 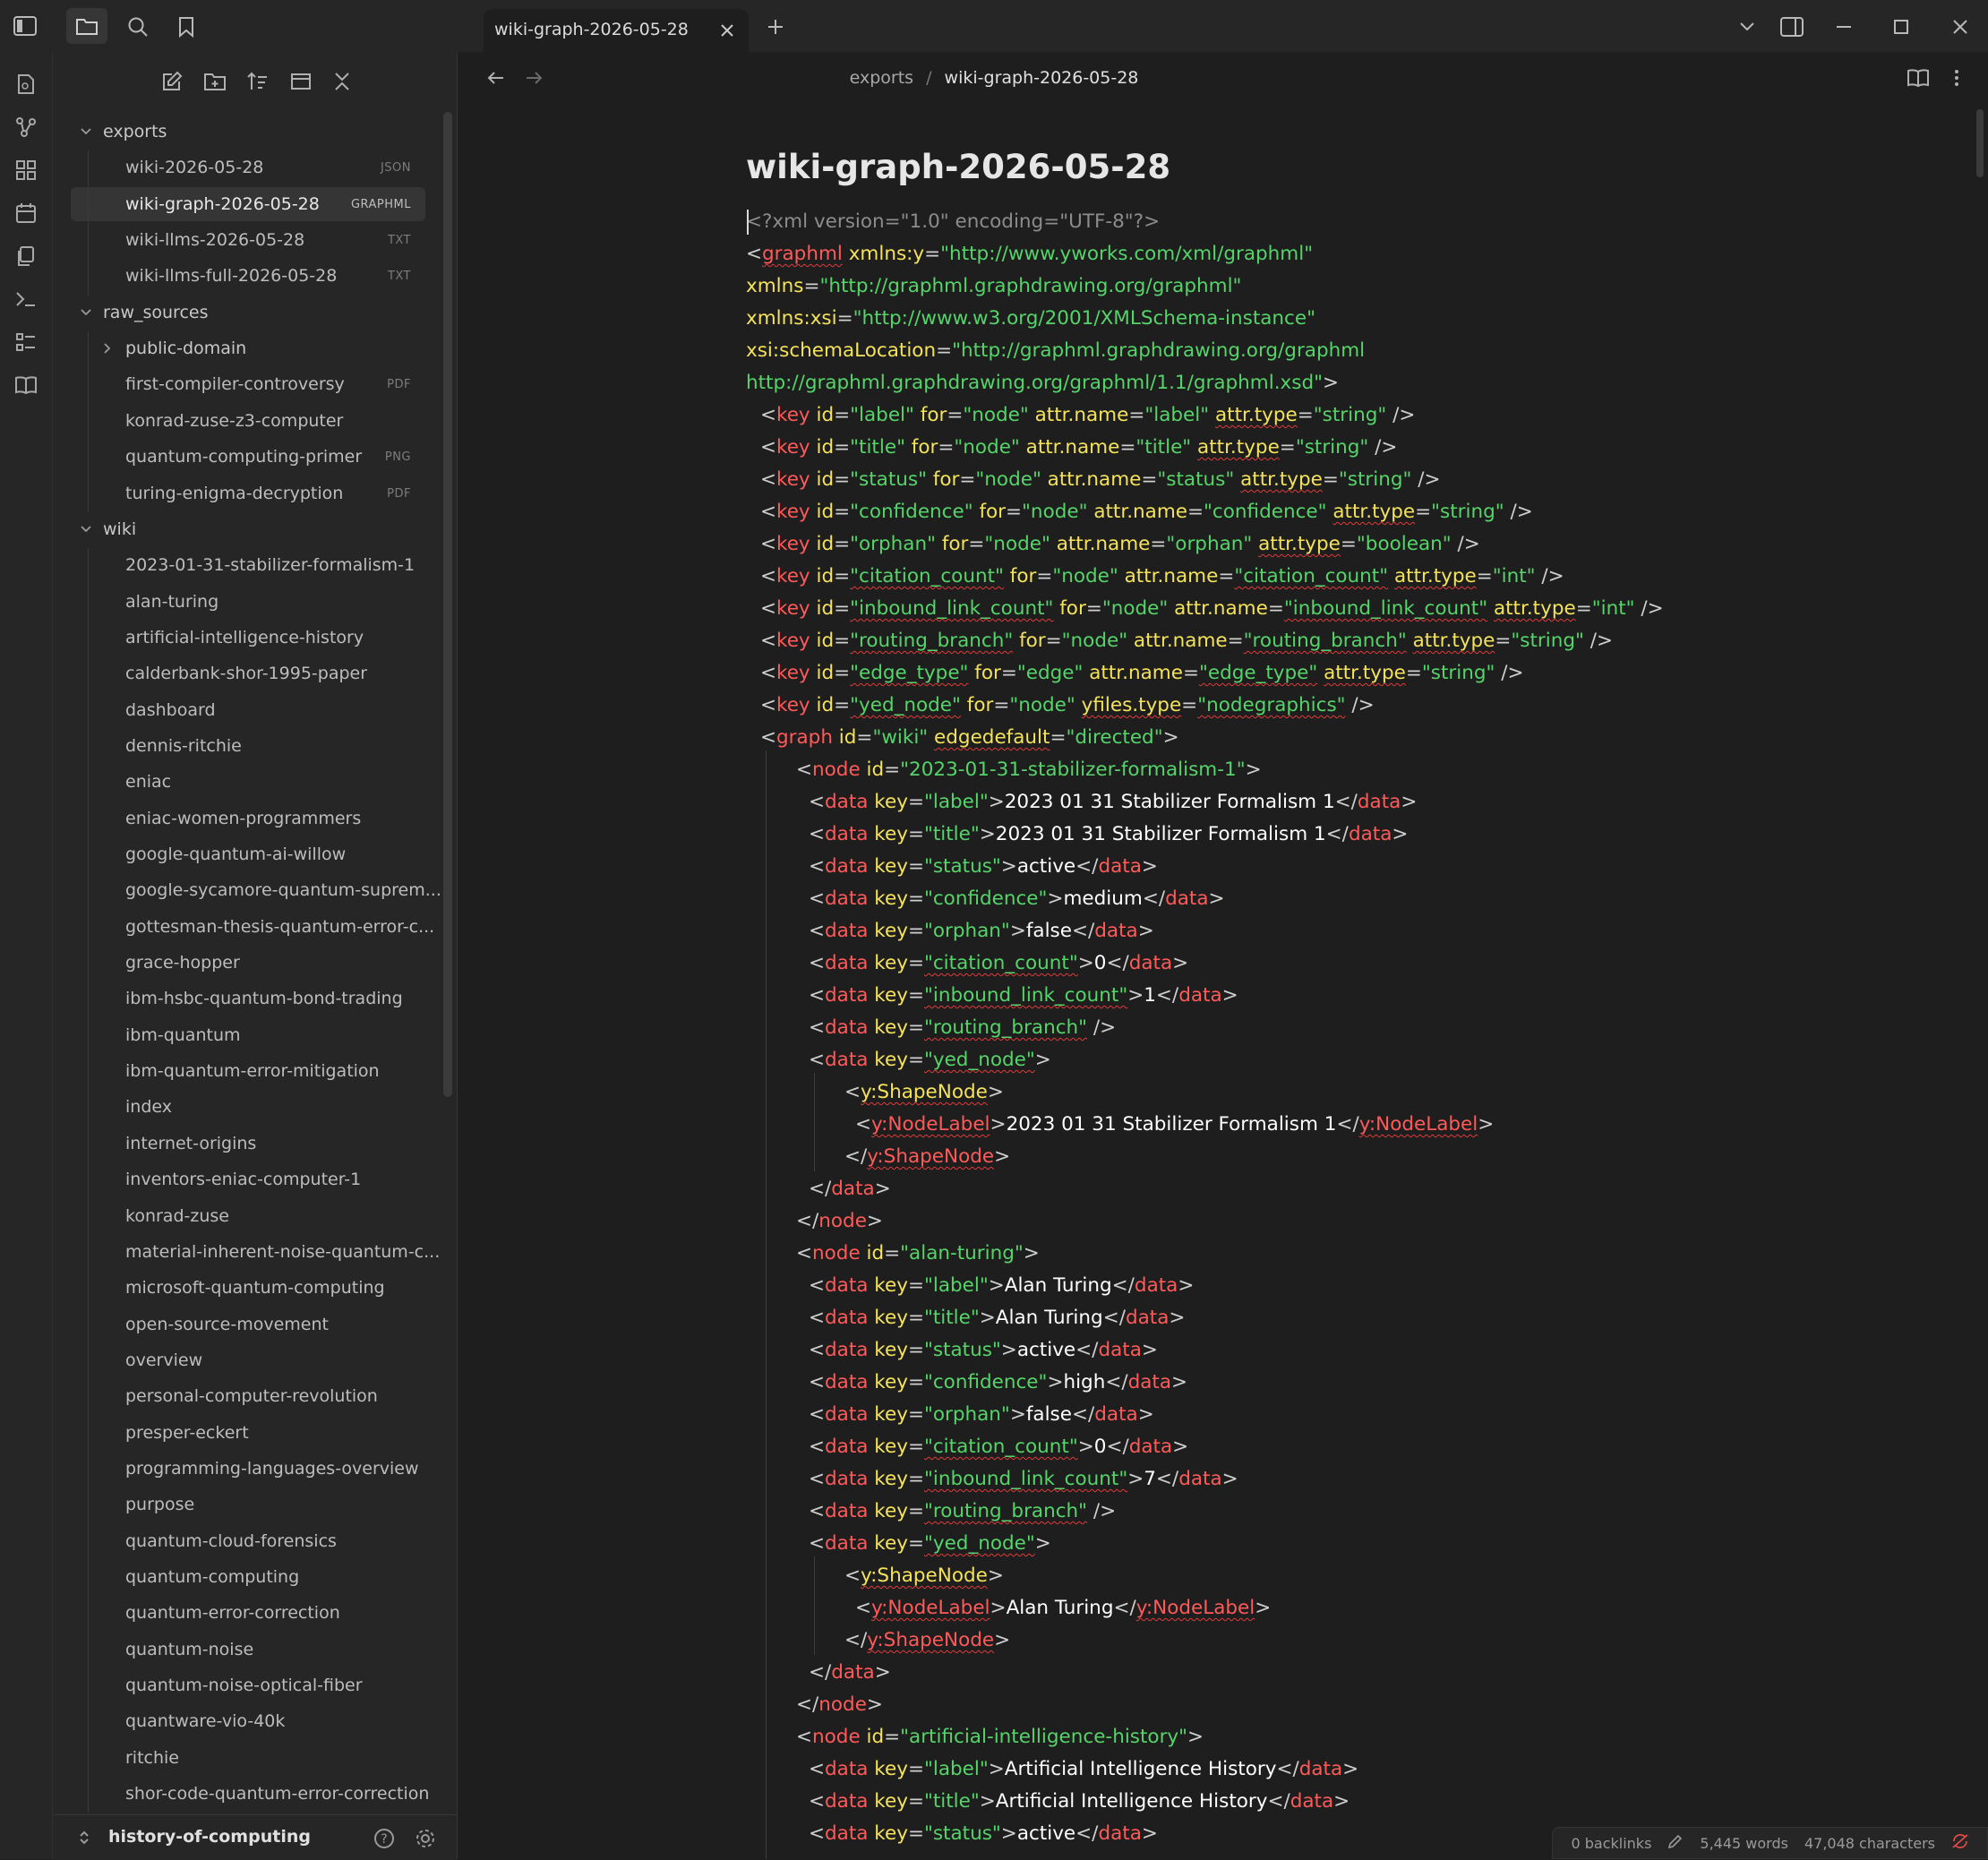 What do you see at coordinates (1960, 27) in the screenshot?
I see `close-window-icon` at bounding box center [1960, 27].